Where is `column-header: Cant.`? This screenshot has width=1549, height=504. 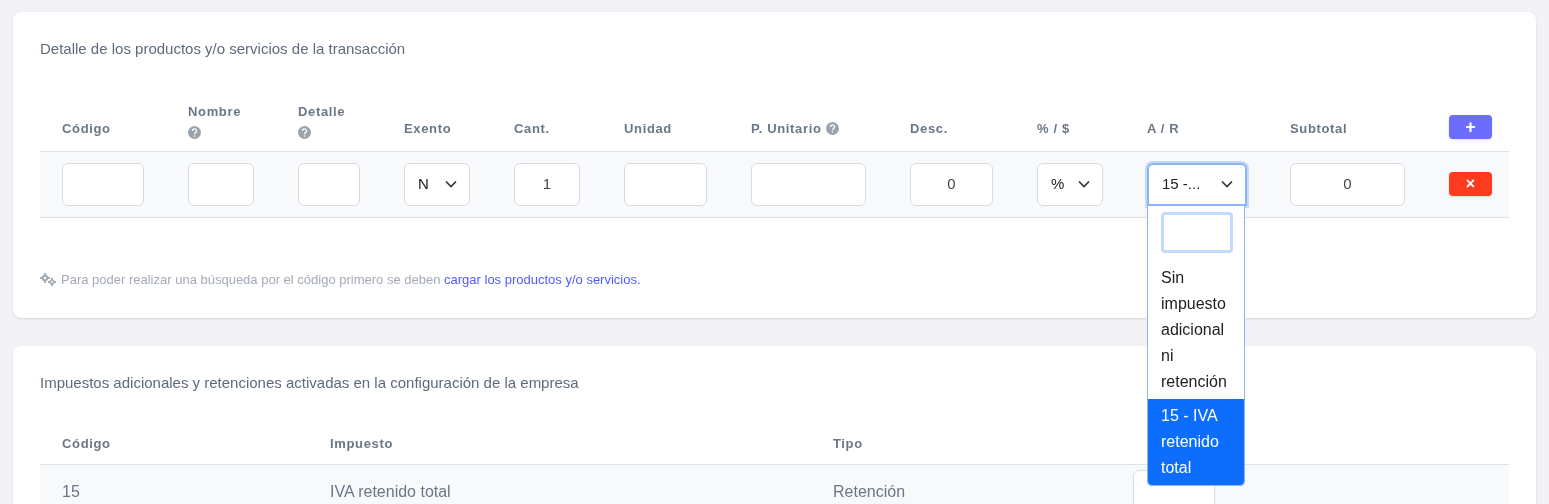
column-header: Cant. is located at coordinates (532, 129).